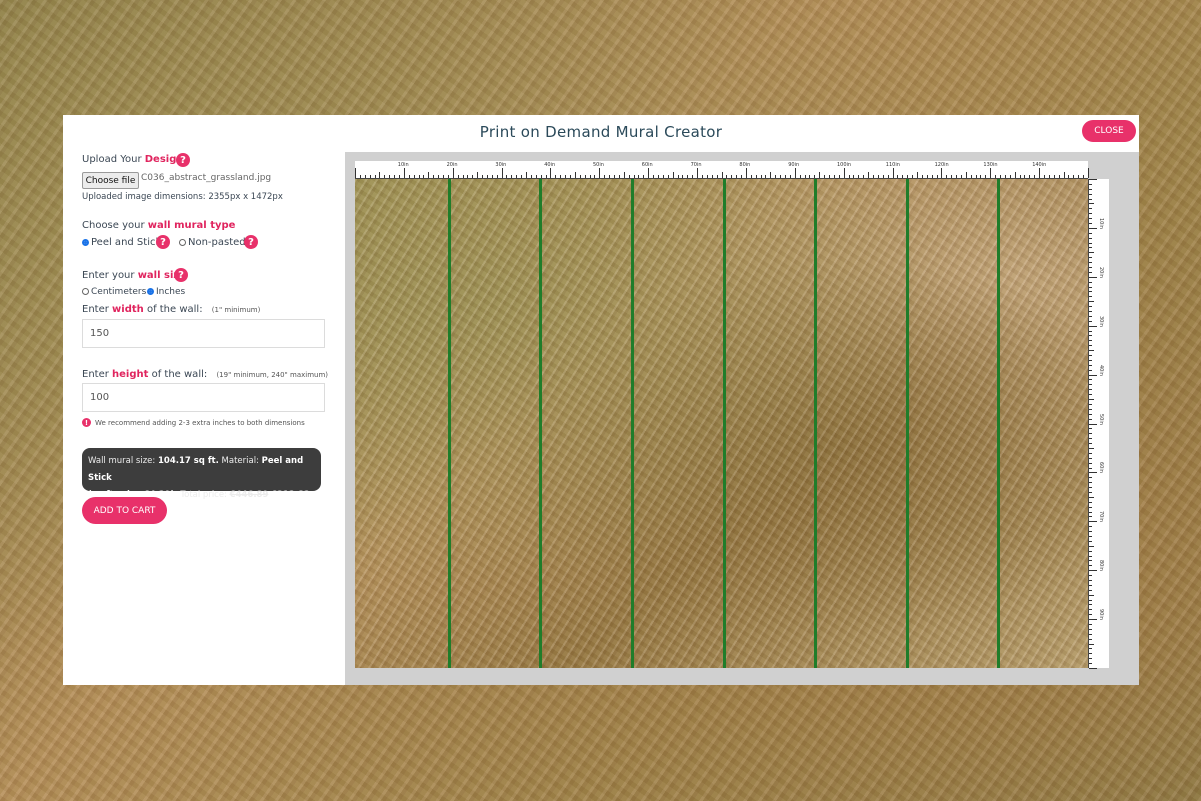 This screenshot has width=1201, height=801. Describe the element at coordinates (121, 242) in the screenshot. I see `option-peel-and-stick: Peel and Stick` at that location.